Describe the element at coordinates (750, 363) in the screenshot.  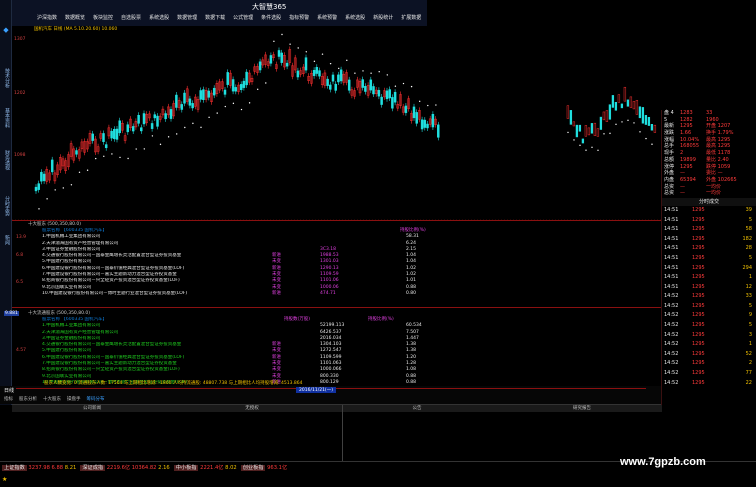
I see `tick-volume: 2` at that location.